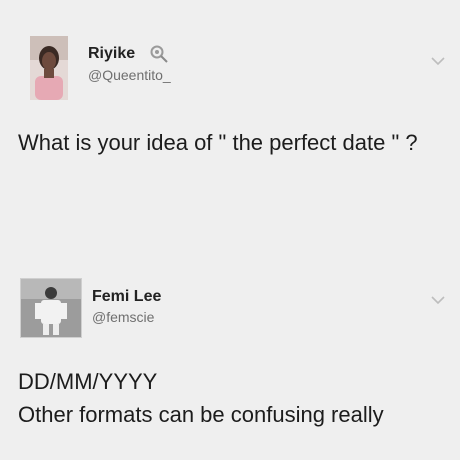 This screenshot has height=460, width=460. What do you see at coordinates (111, 54) in the screenshot?
I see `display-name: Riyike` at bounding box center [111, 54].